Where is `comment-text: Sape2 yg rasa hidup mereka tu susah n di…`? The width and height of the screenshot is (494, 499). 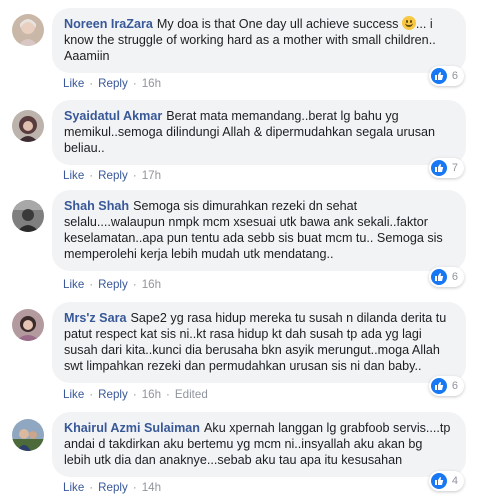 comment-text: Sape2 yg rasa hidup mereka tu susah n di… is located at coordinates (288, 318).